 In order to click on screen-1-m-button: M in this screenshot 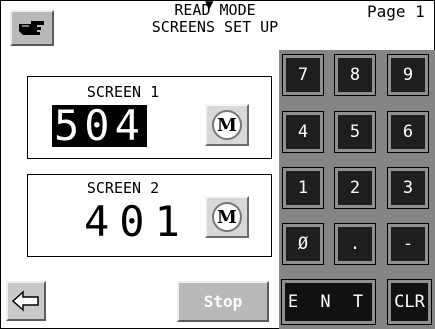, I will do `click(227, 125)`.